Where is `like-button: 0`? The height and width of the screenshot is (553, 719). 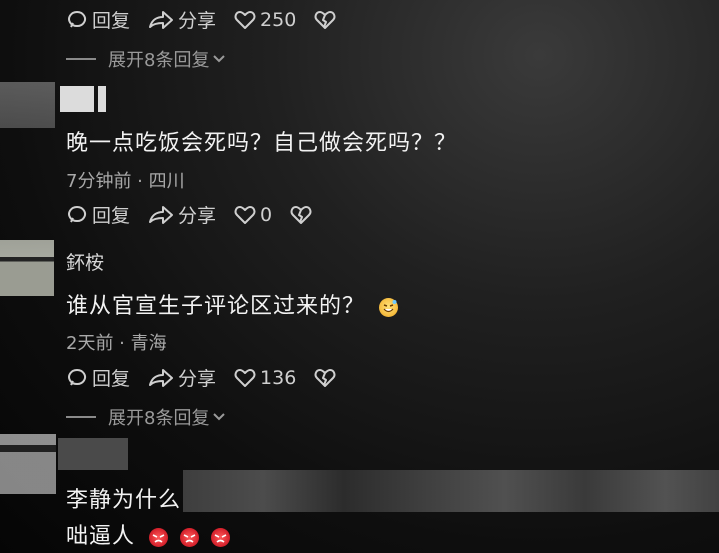 like-button: 0 is located at coordinates (253, 215).